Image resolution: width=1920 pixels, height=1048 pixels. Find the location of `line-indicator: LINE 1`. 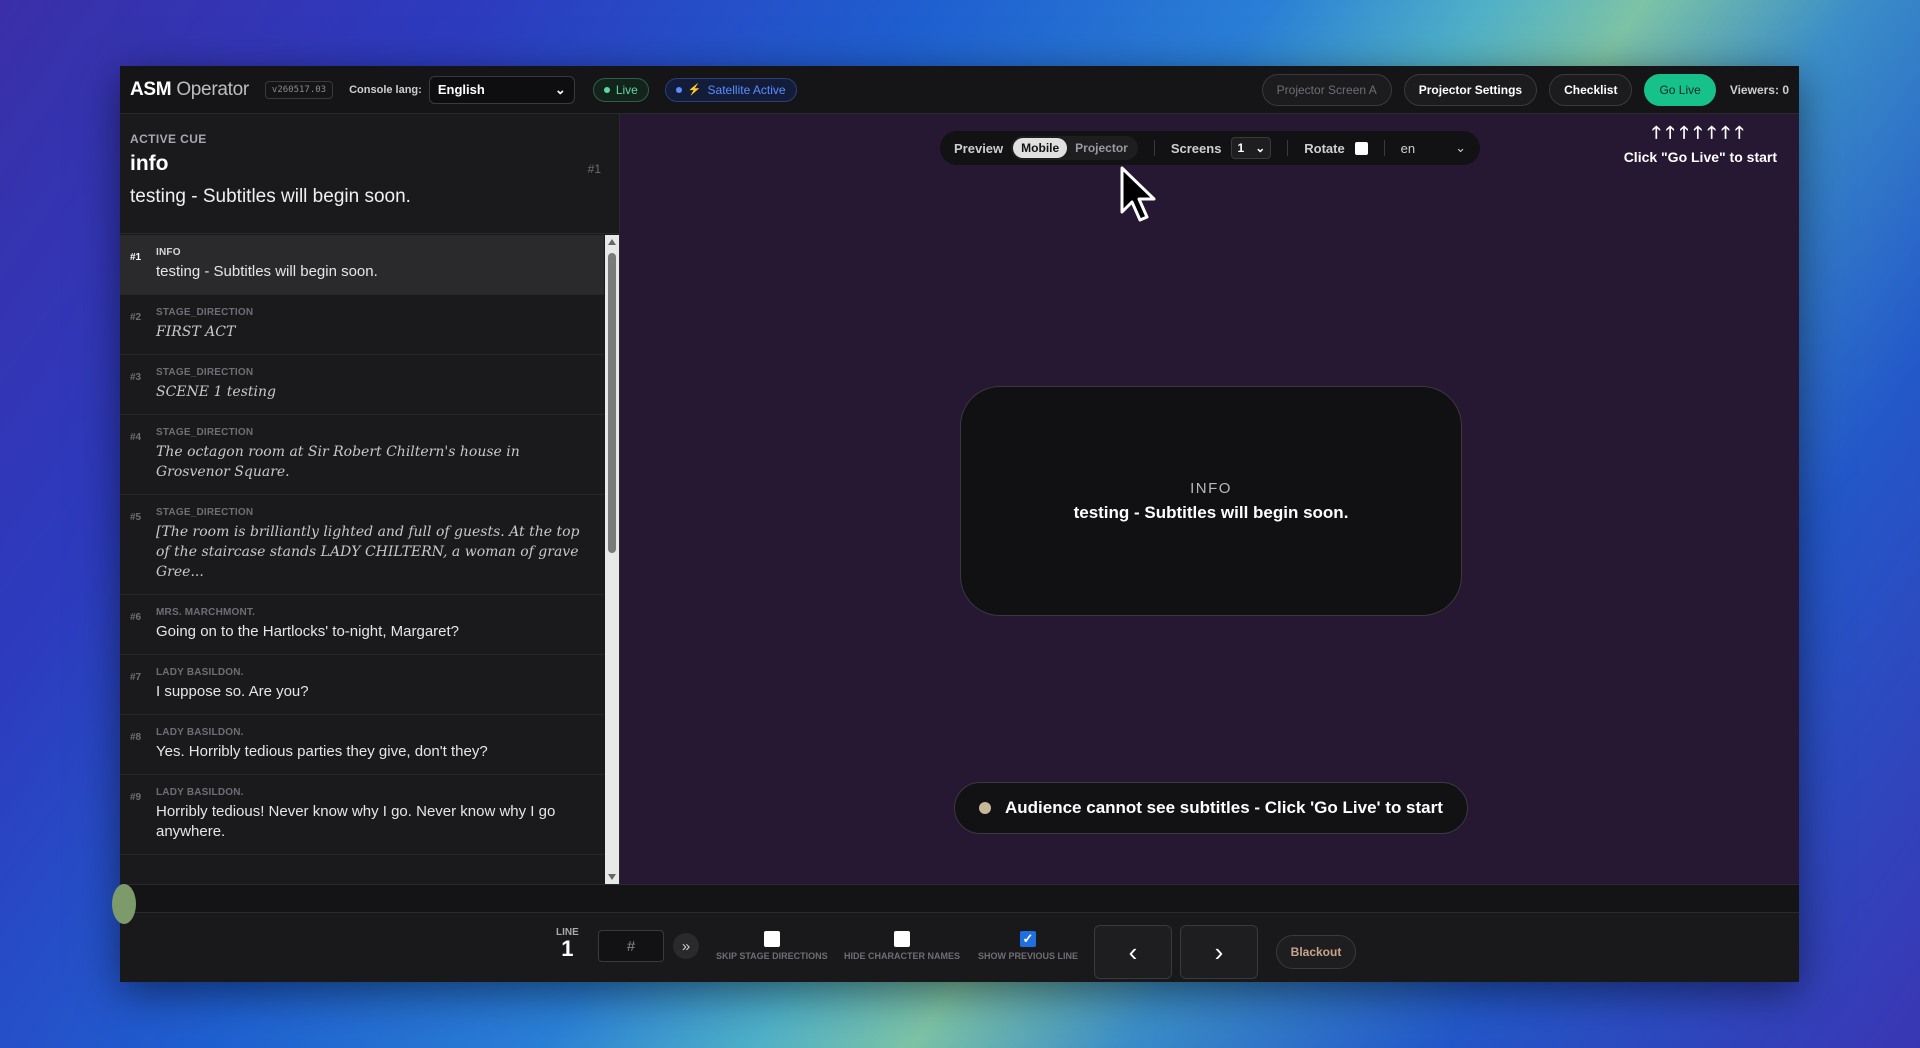

line-indicator: LINE 1 is located at coordinates (567, 943).